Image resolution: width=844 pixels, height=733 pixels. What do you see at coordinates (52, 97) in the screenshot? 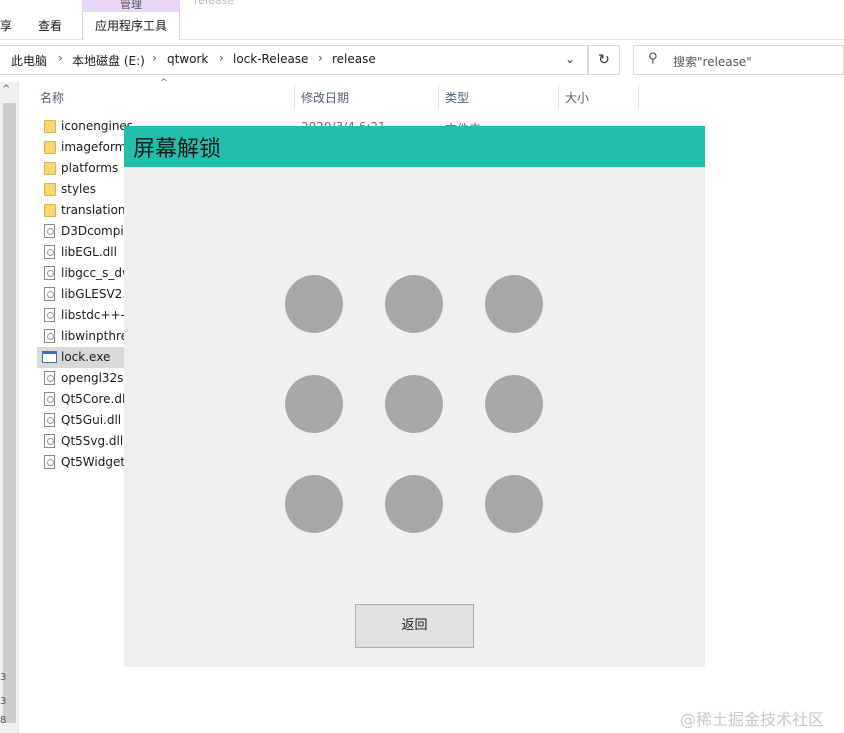
I see `column-header-name: 名称` at bounding box center [52, 97].